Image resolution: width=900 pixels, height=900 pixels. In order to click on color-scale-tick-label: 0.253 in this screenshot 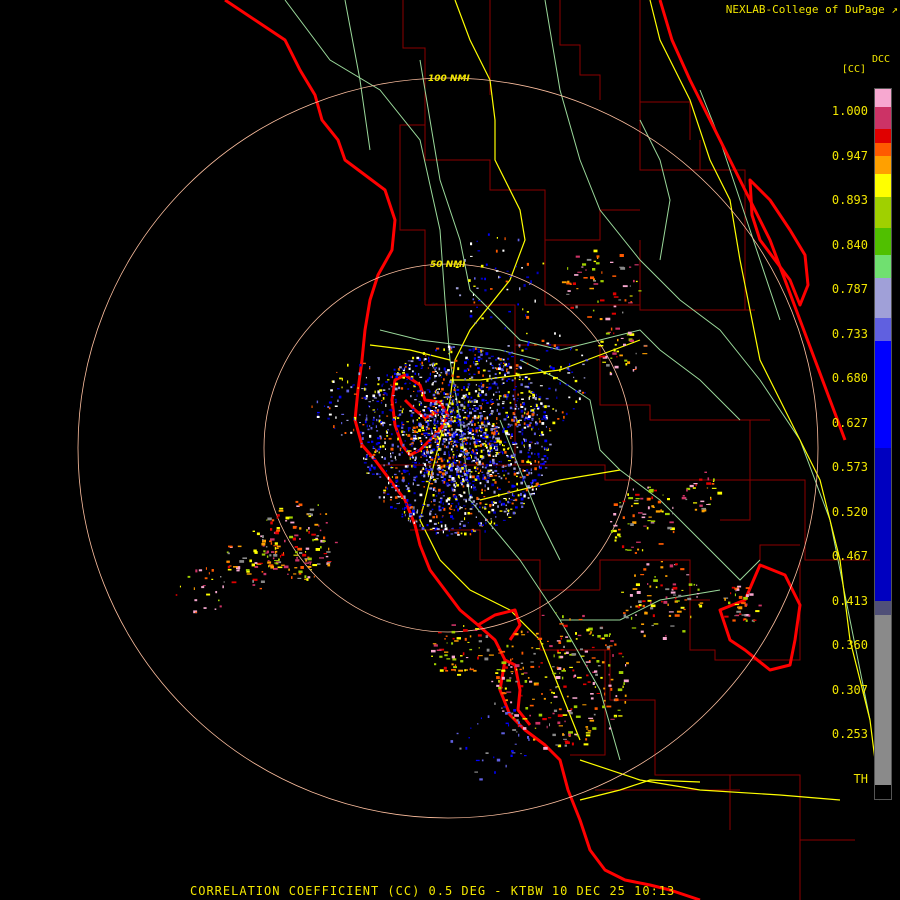, I will do `click(849, 734)`.